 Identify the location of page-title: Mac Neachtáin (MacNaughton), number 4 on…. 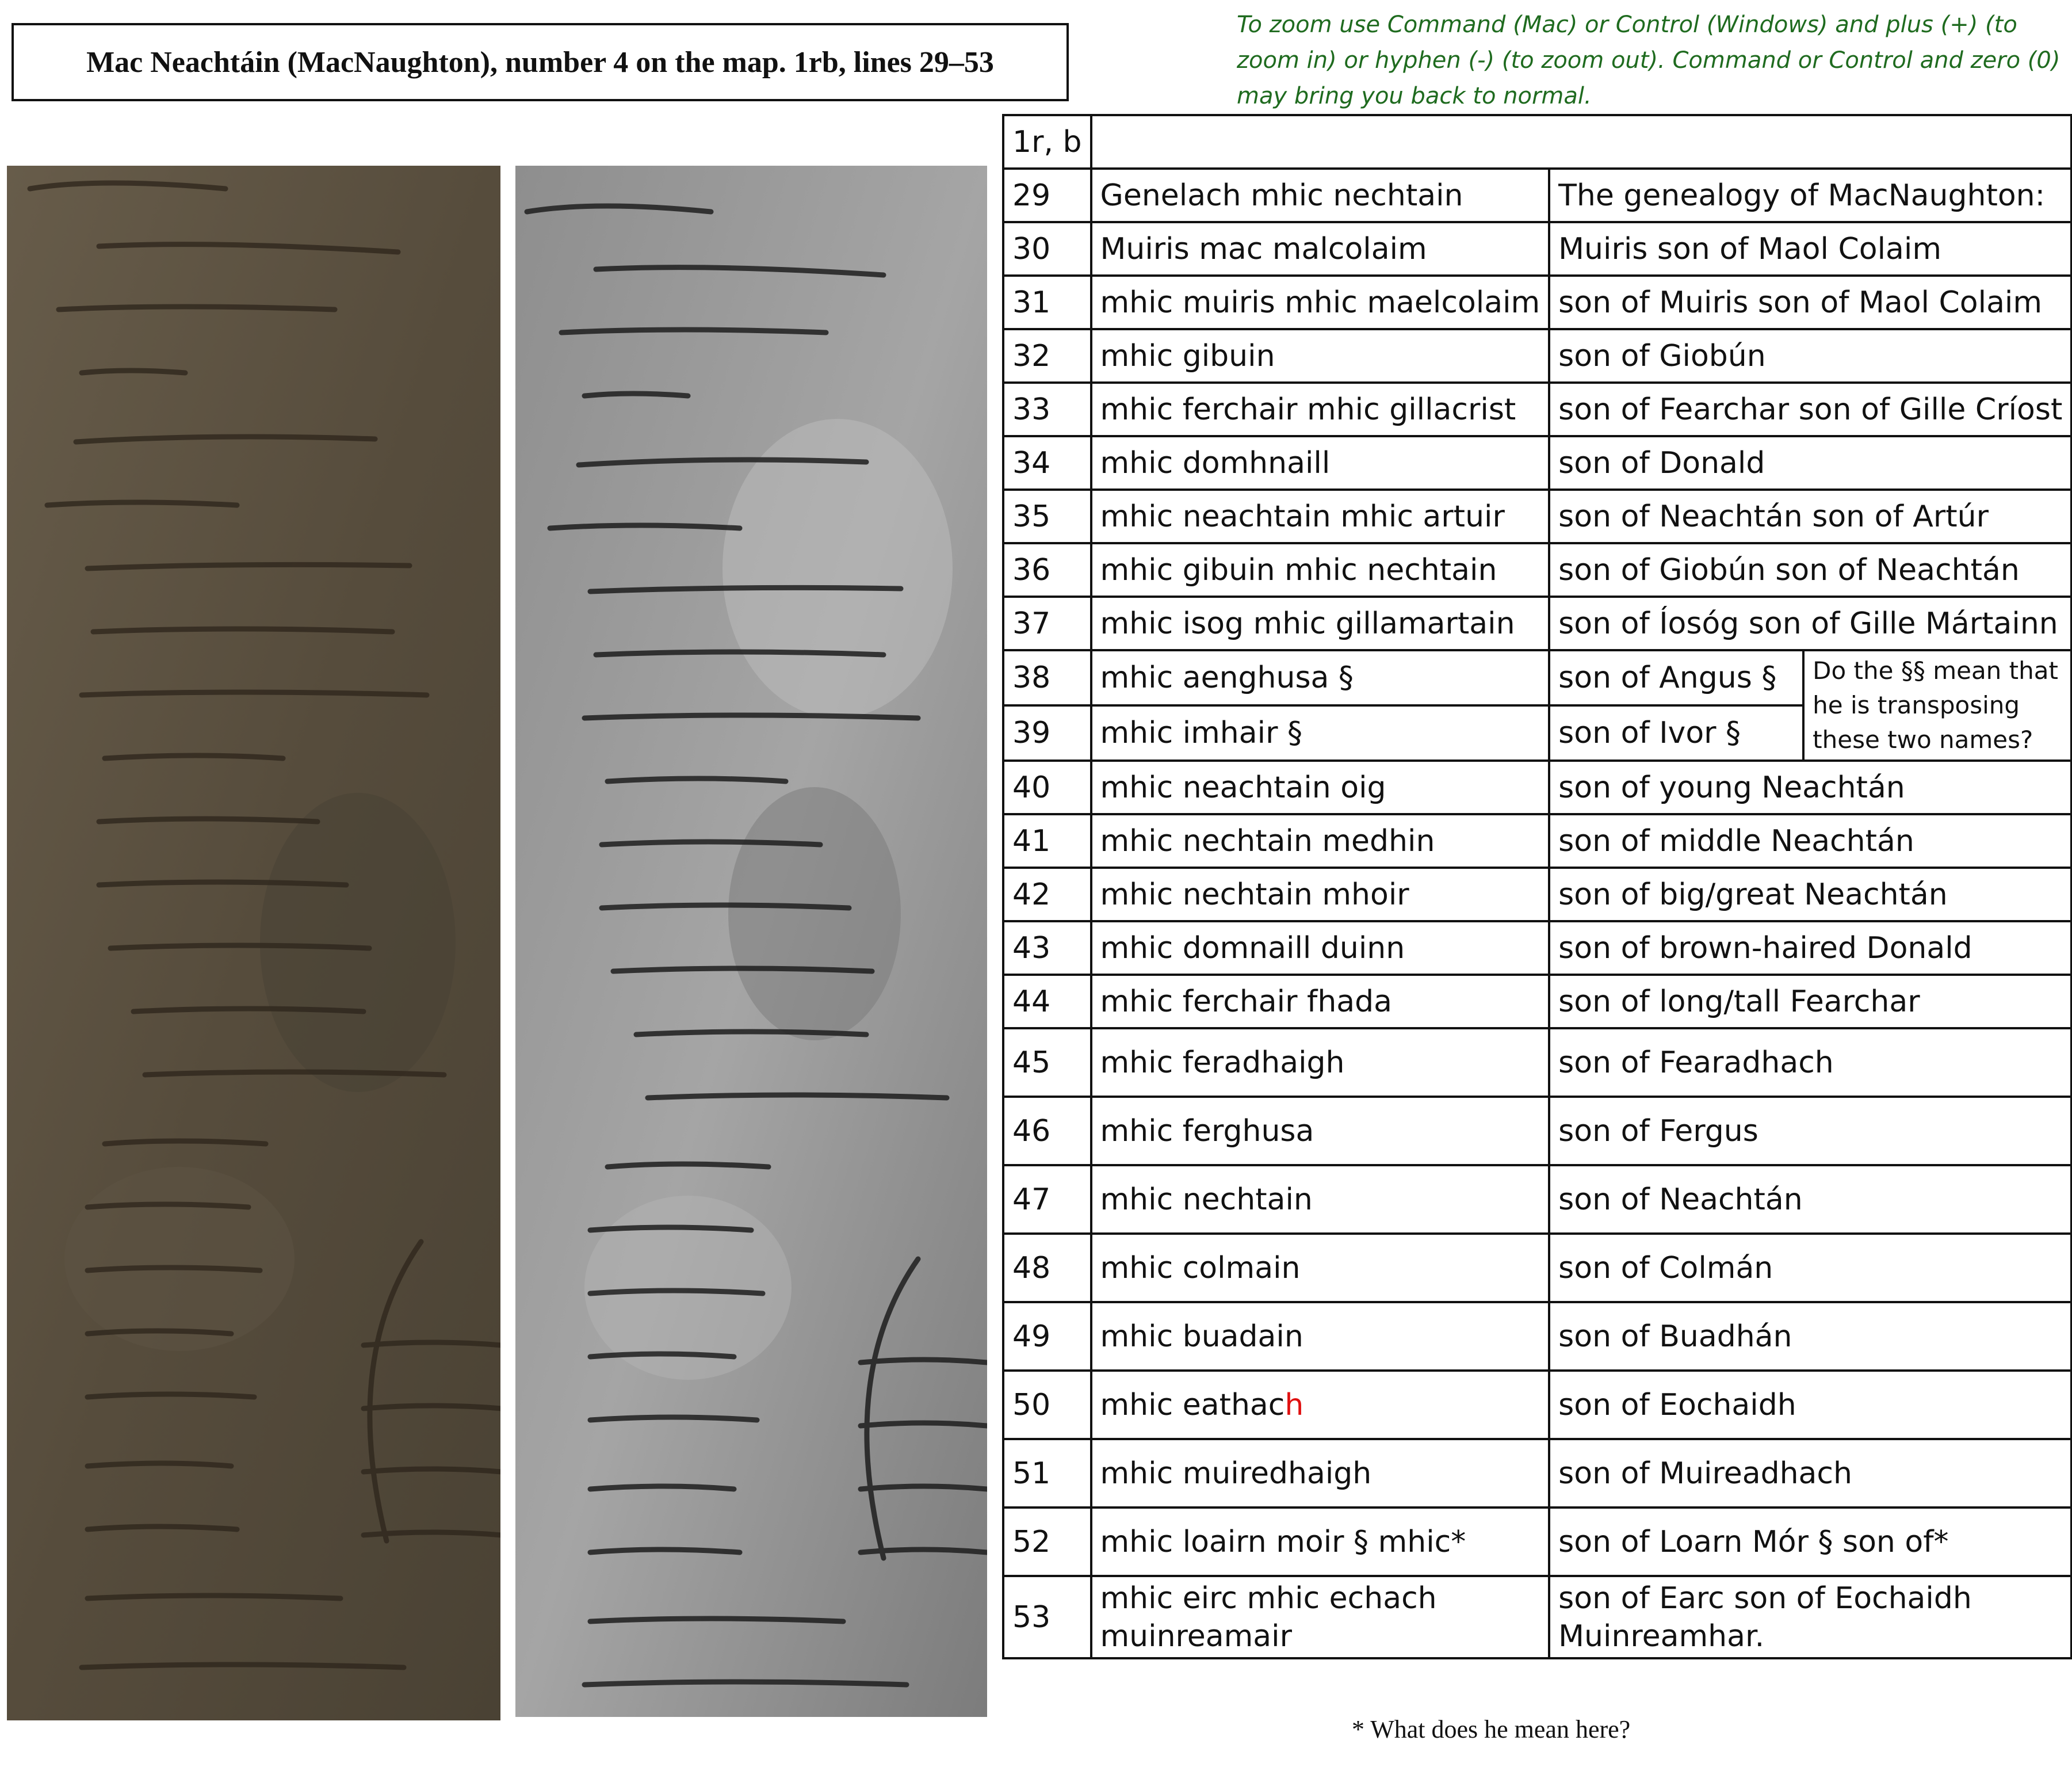
(541, 62).